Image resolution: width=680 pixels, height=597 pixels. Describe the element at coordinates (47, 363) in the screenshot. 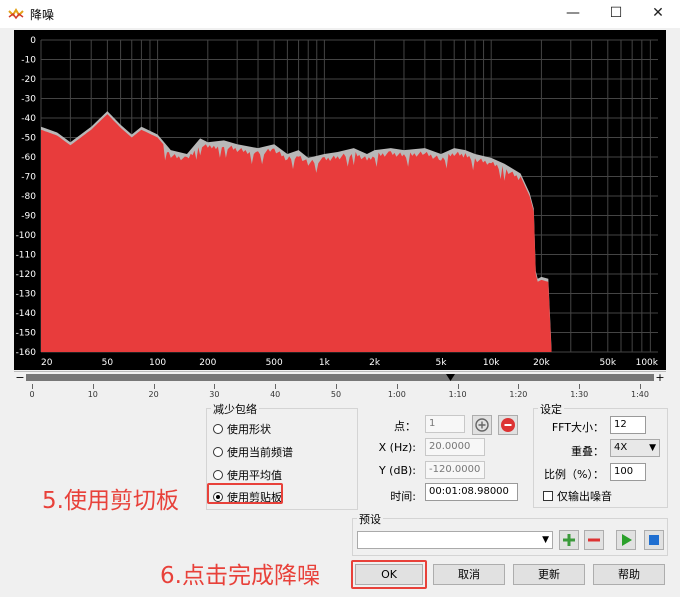

I see `x-tick-label: 20` at that location.